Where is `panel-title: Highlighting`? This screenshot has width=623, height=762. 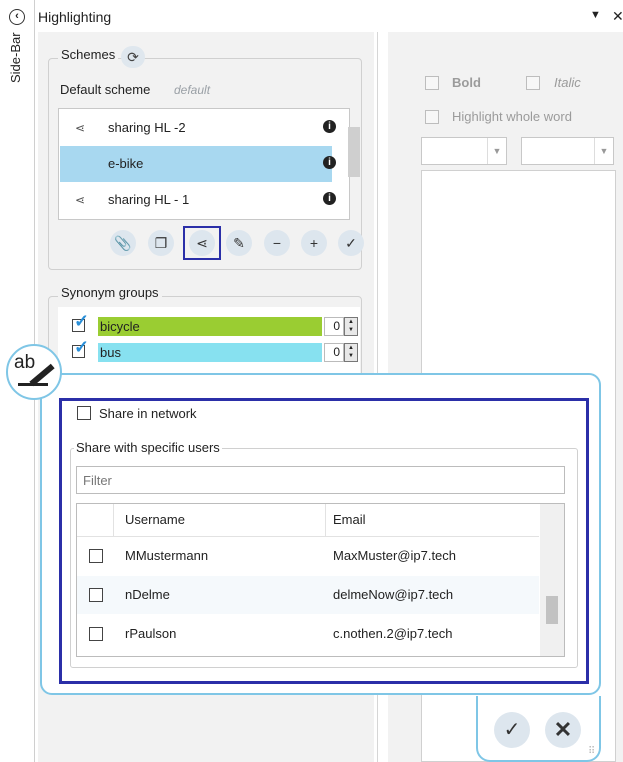
panel-title: Highlighting is located at coordinates (75, 17).